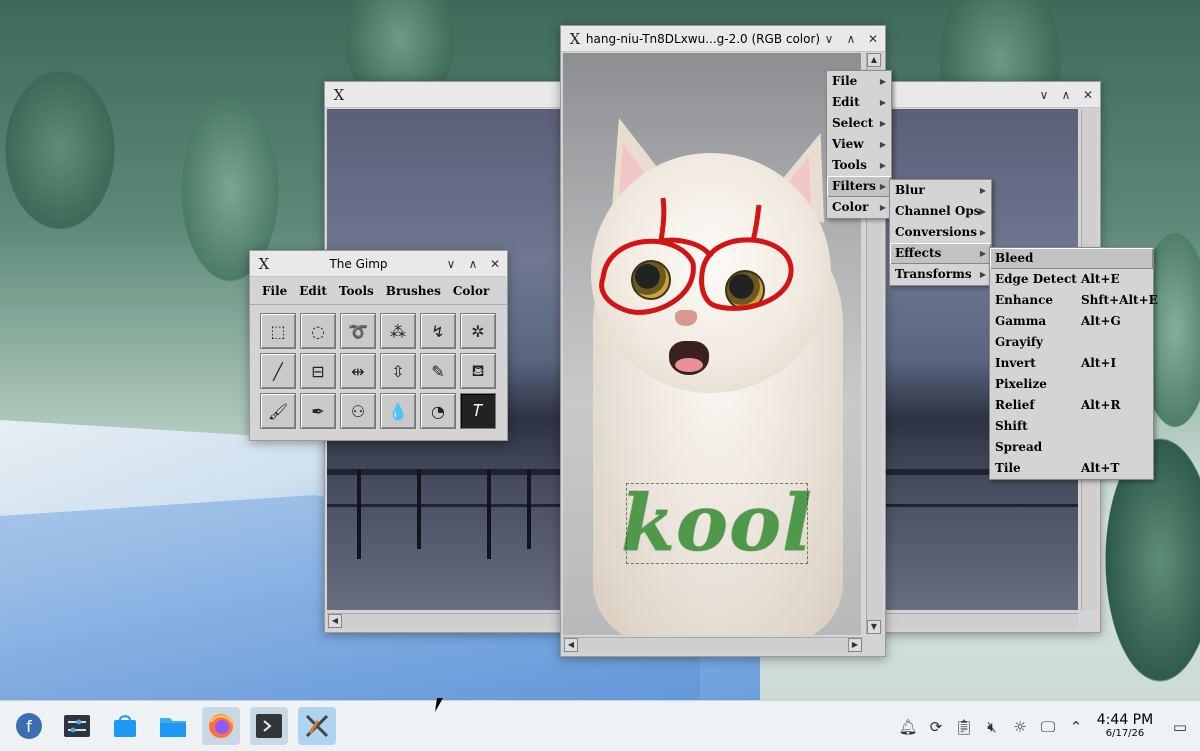  Describe the element at coordinates (413, 291) in the screenshot. I see `menu-brushes: Brushes` at that location.